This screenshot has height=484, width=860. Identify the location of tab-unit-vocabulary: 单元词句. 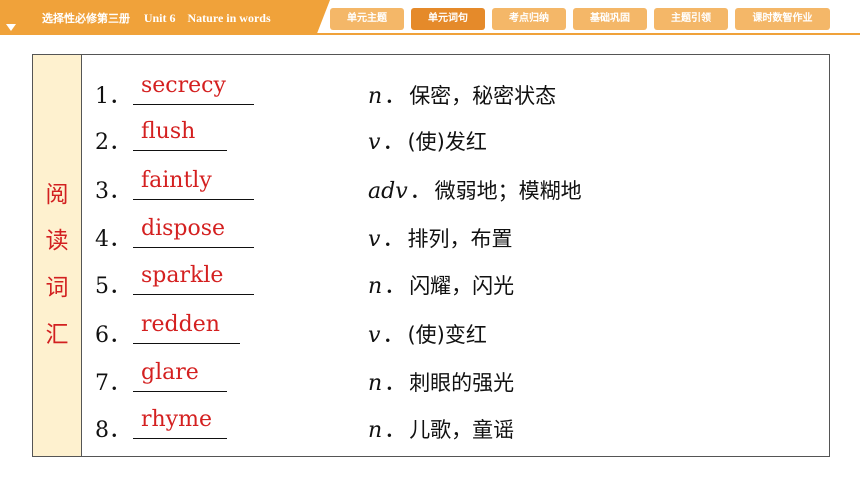
(448, 19).